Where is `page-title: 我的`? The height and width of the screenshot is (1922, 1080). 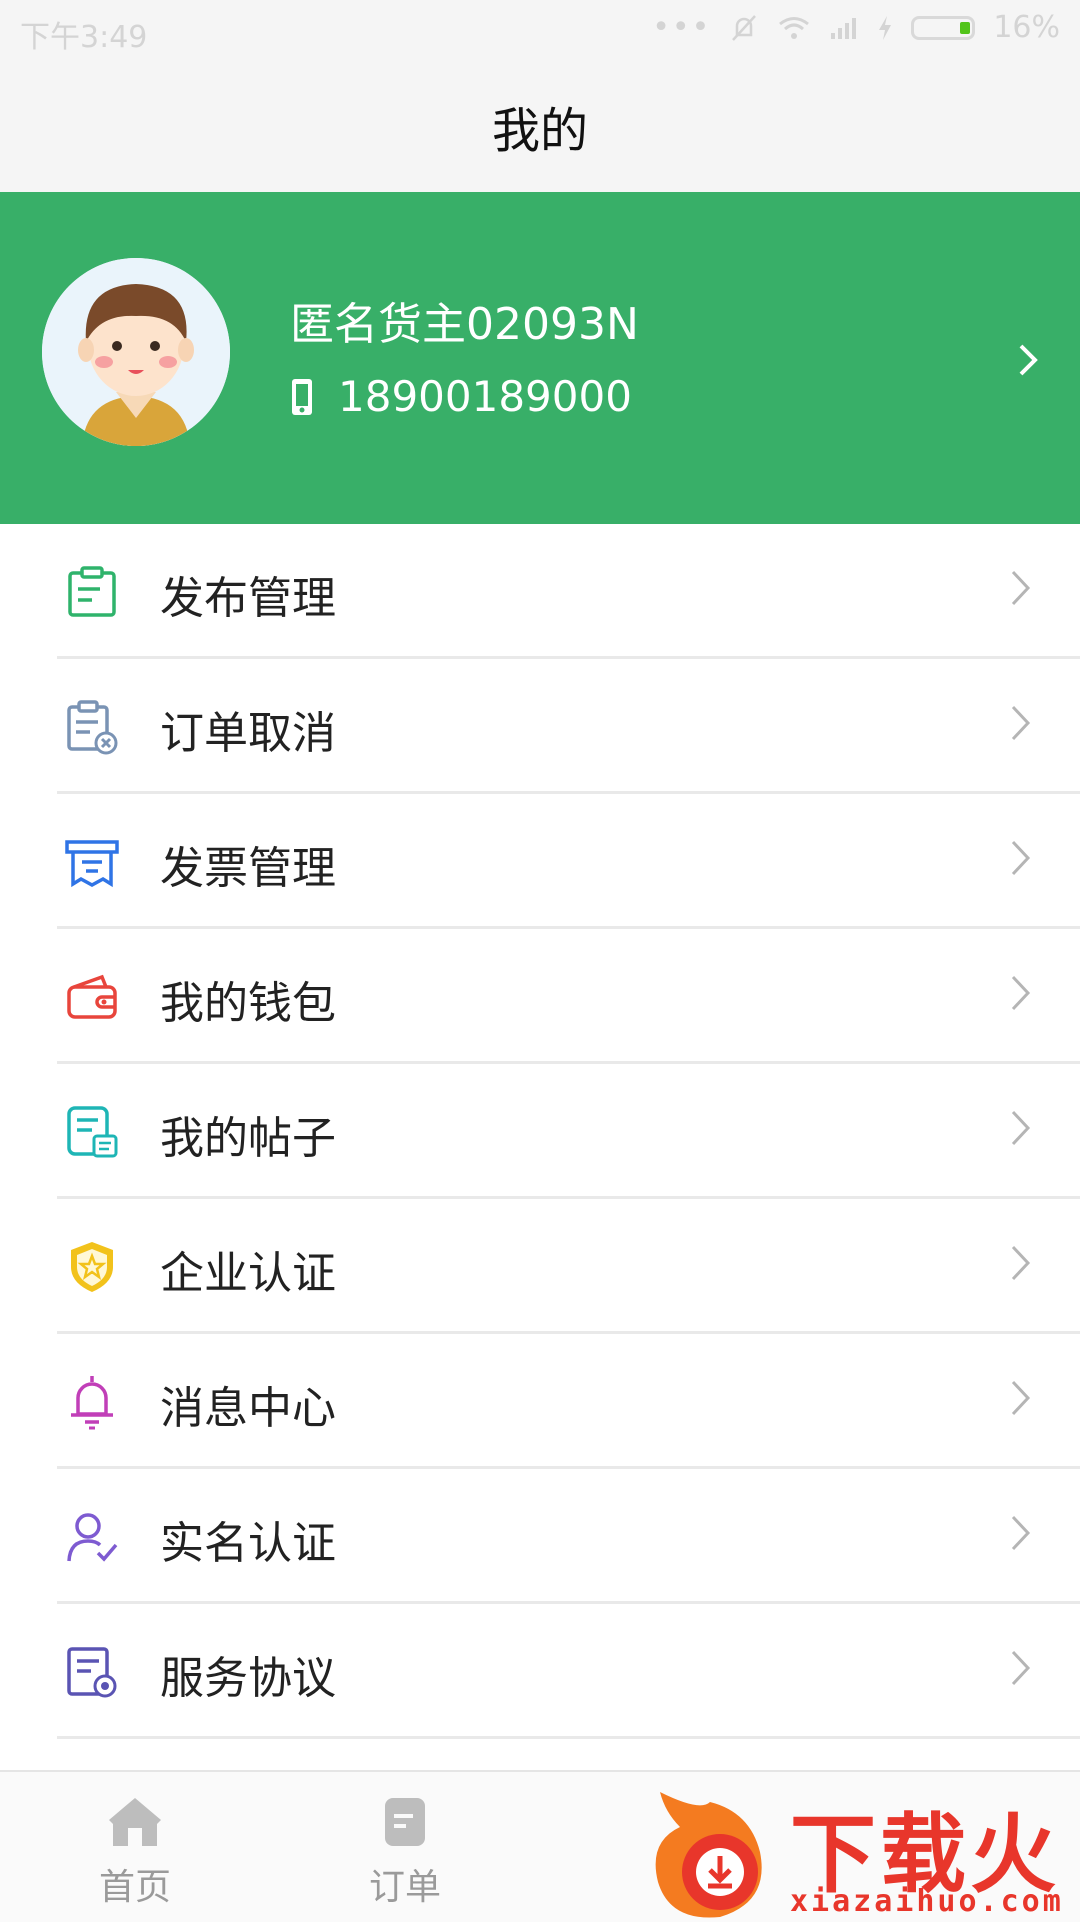 page-title: 我的 is located at coordinates (539, 131).